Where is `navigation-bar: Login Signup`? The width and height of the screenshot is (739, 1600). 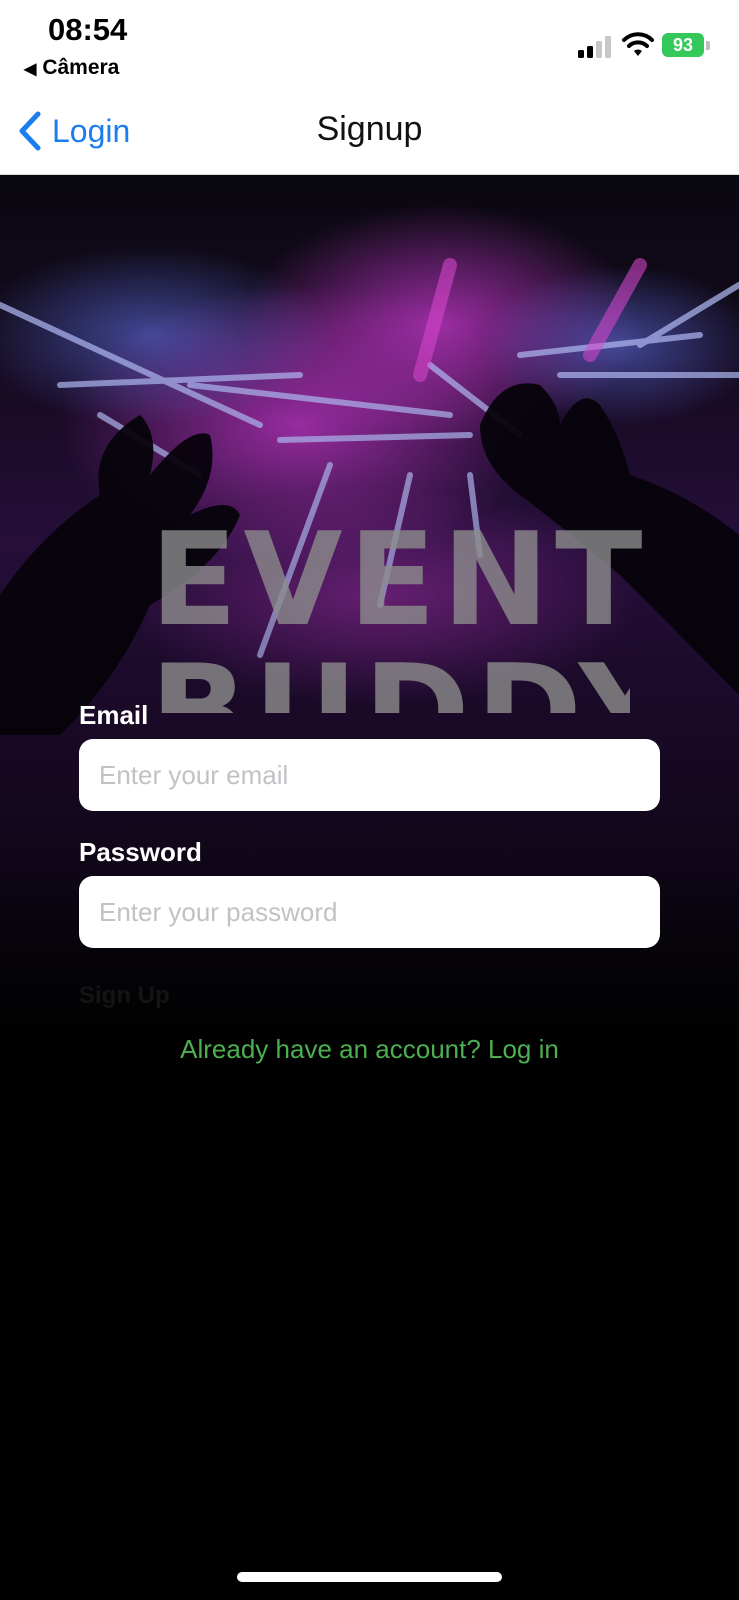
navigation-bar: Login Signup is located at coordinates (369, 133).